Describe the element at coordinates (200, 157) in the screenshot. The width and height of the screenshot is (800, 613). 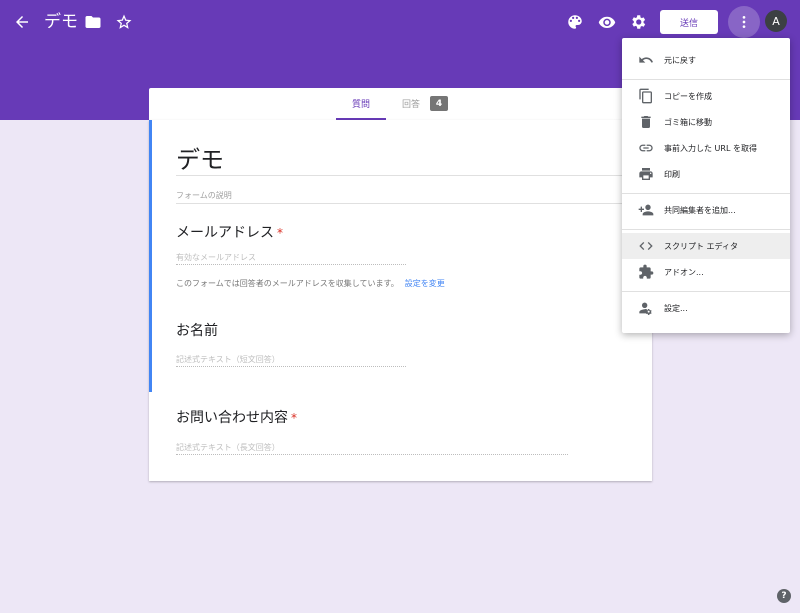
I see `form-title: デモ` at that location.